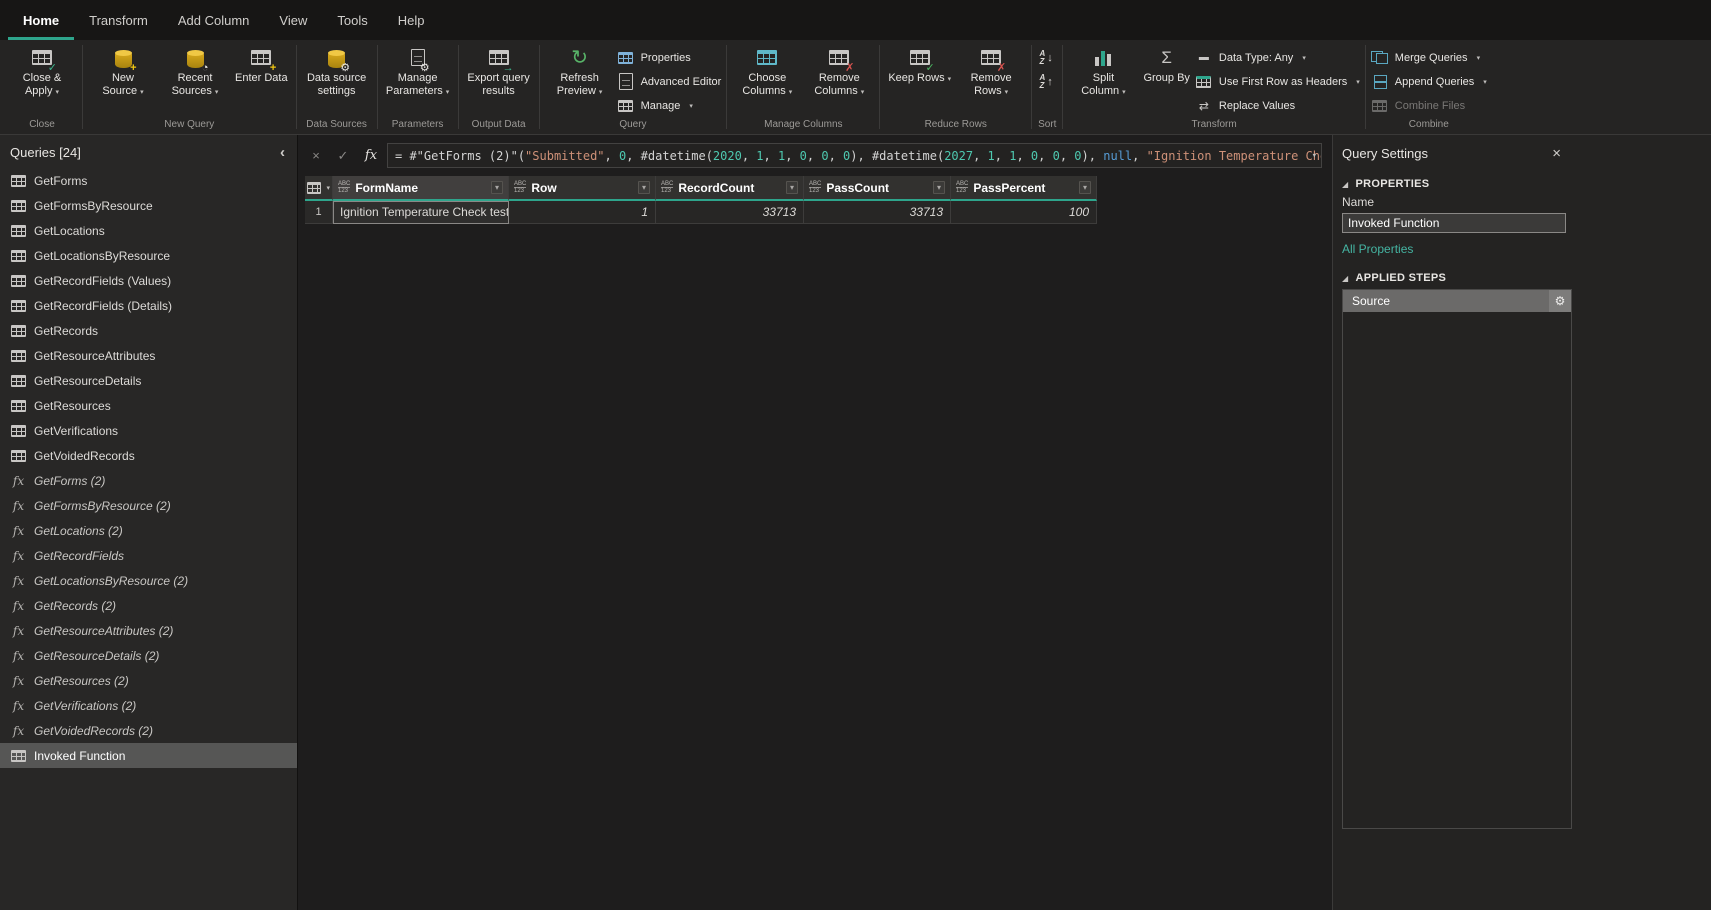  Describe the element at coordinates (337, 71) in the screenshot. I see `data-source-settings-button: ⚙ Data source settings` at that location.